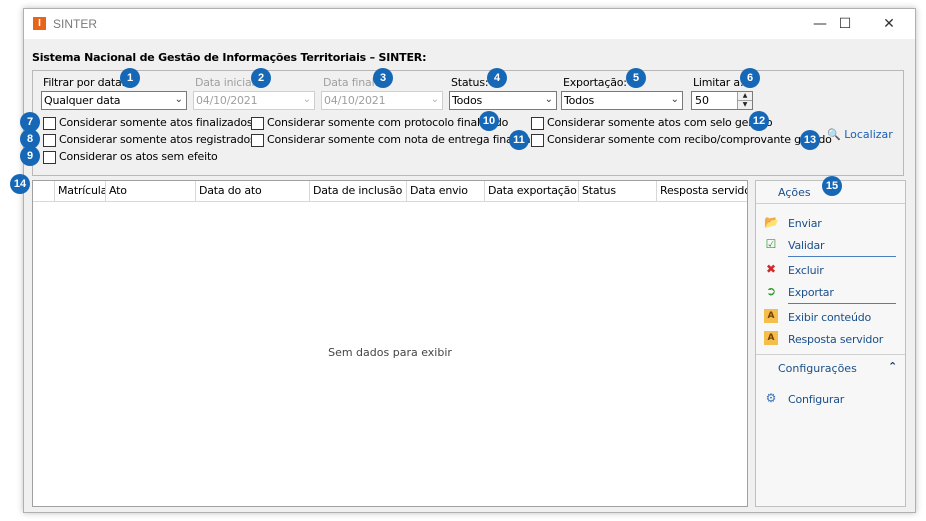 This screenshot has height=521, width=926. What do you see at coordinates (595, 82) in the screenshot?
I see `export-label: Exportação:` at bounding box center [595, 82].